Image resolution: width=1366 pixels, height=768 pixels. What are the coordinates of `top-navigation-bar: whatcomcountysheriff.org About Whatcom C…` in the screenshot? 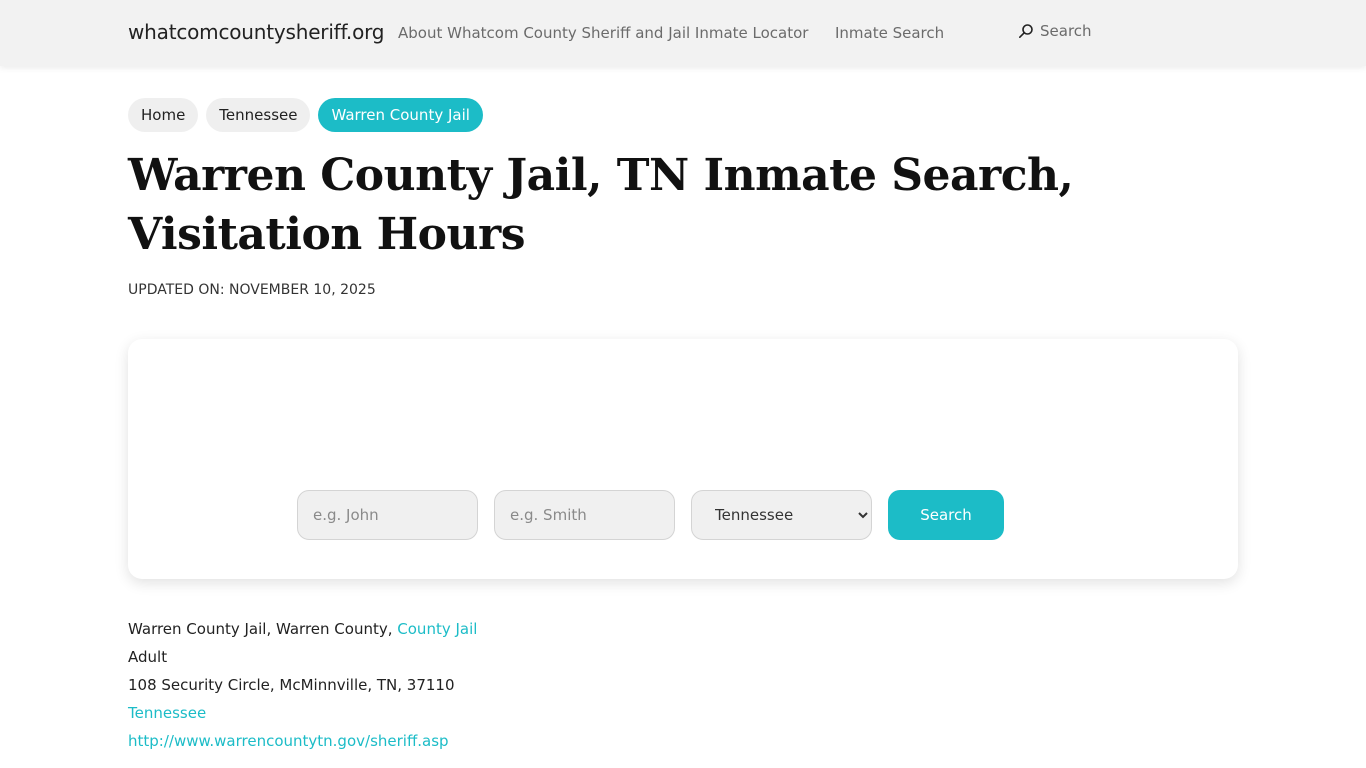 It's located at (683, 33).